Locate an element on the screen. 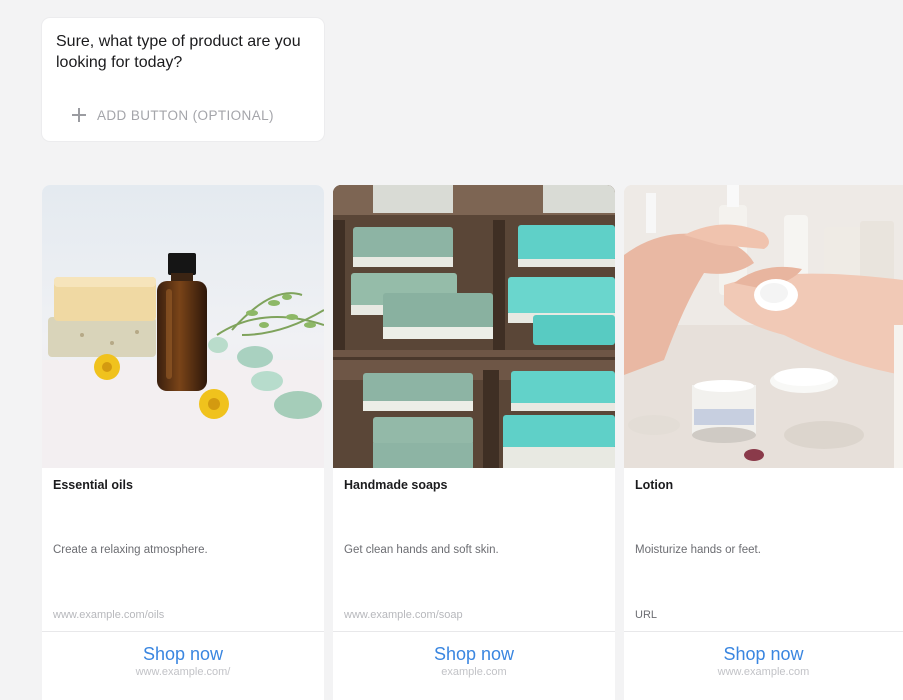 This screenshot has height=700, width=903. lotion-image is located at coordinates (763, 326).